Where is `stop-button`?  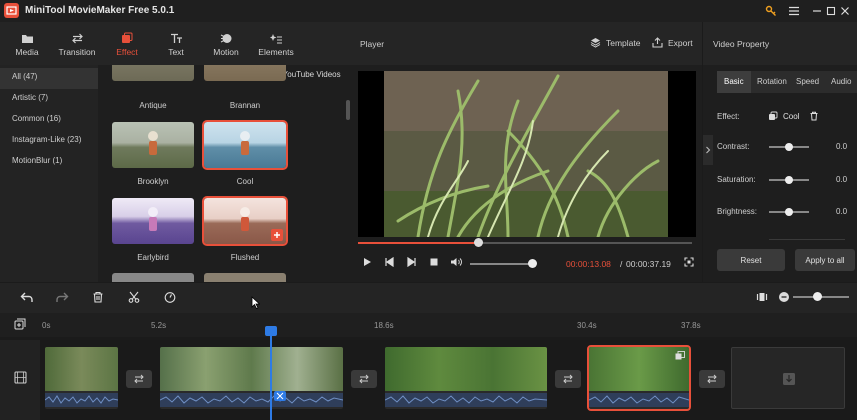
stop-button is located at coordinates (434, 262).